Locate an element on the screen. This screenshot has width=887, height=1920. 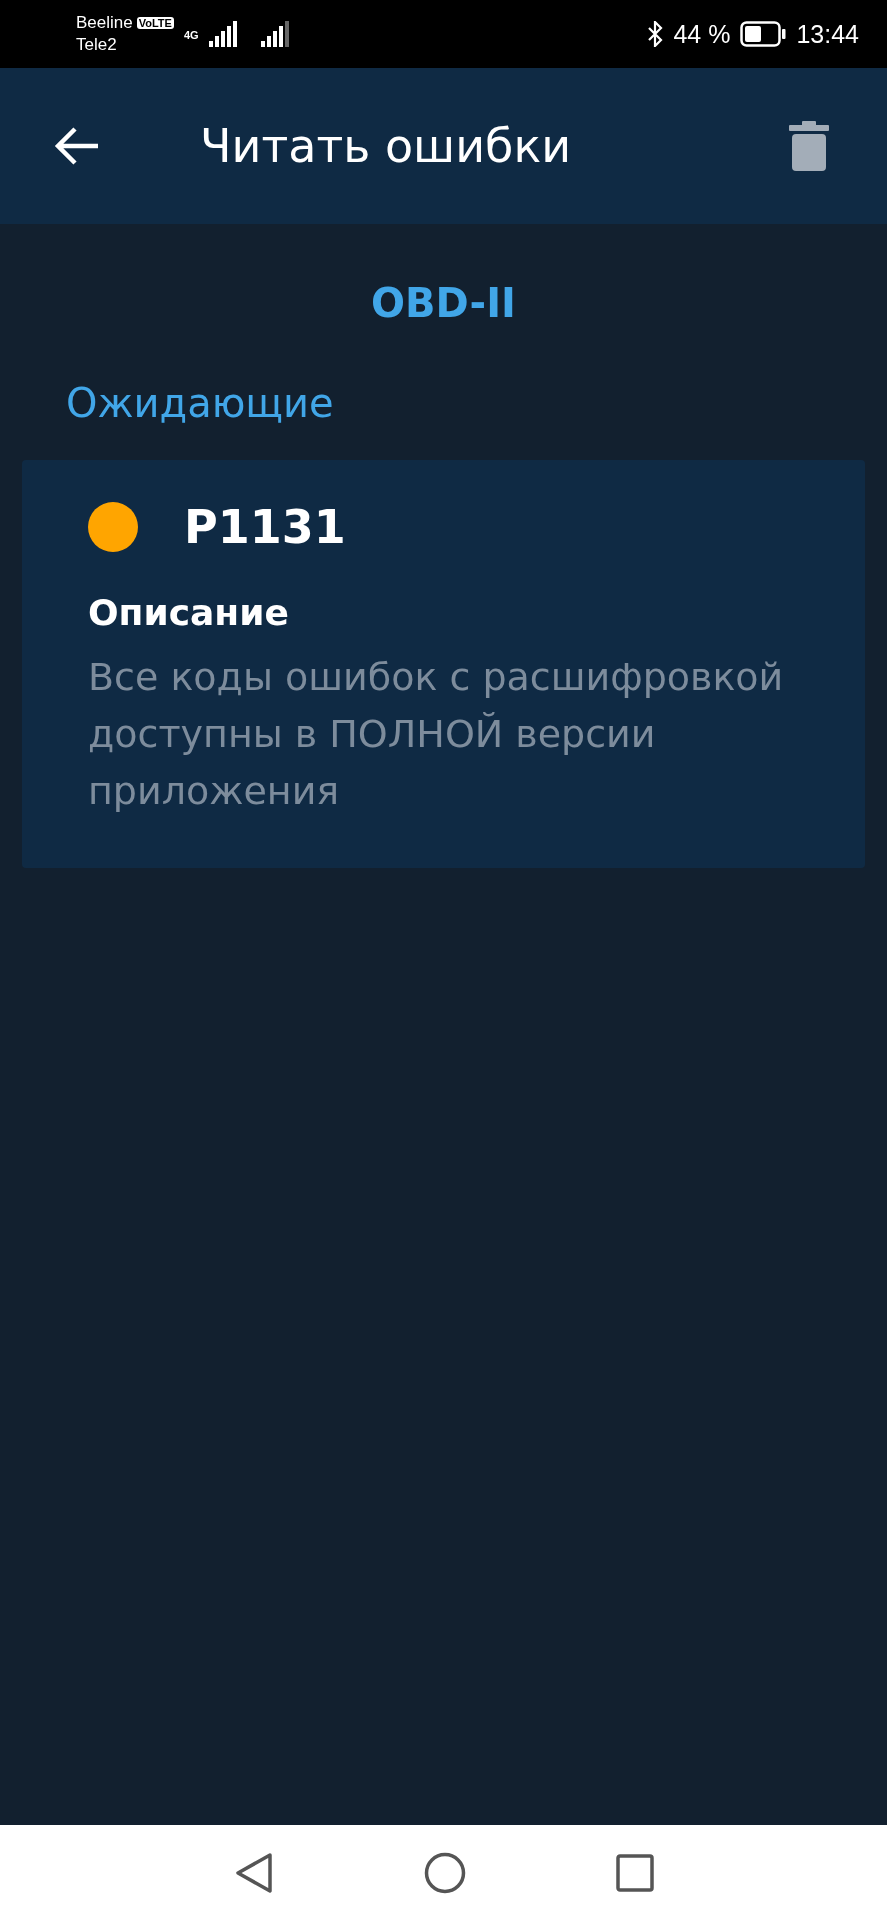
screen-title: Читать ошибки is located at coordinates (386, 146).